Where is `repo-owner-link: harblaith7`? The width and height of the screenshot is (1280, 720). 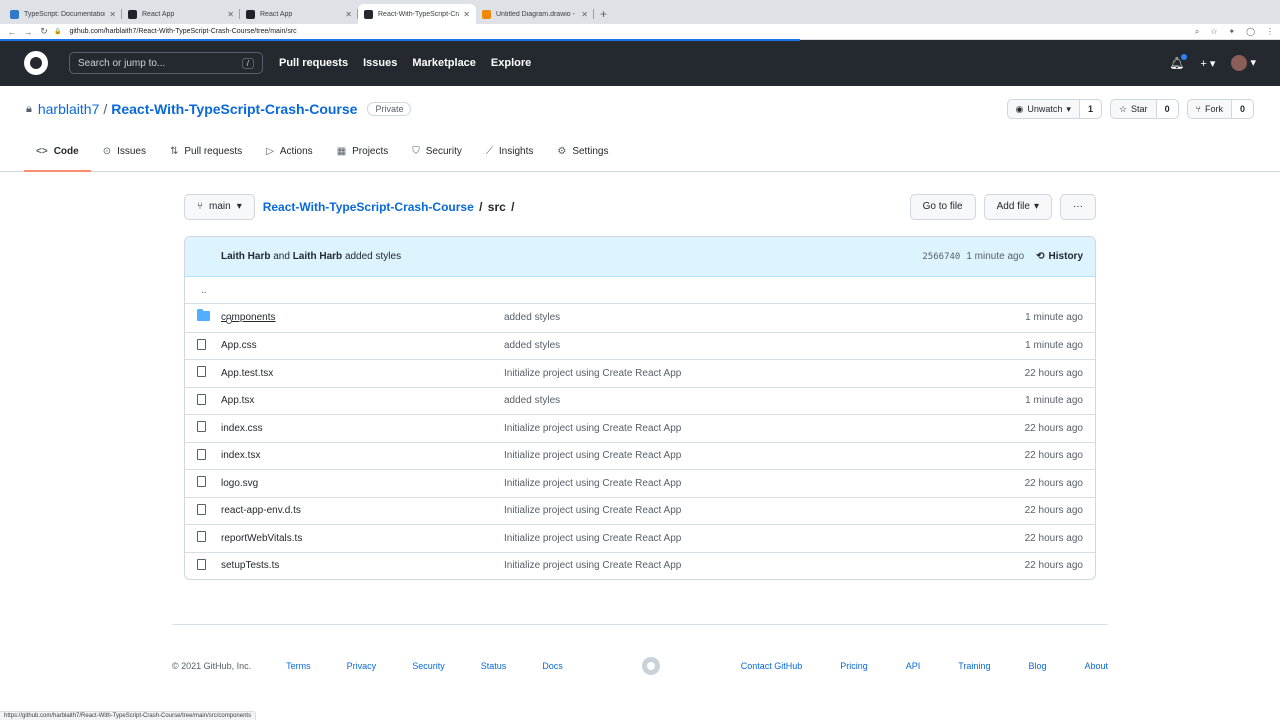
repo-owner-link: harblaith7 is located at coordinates (69, 109).